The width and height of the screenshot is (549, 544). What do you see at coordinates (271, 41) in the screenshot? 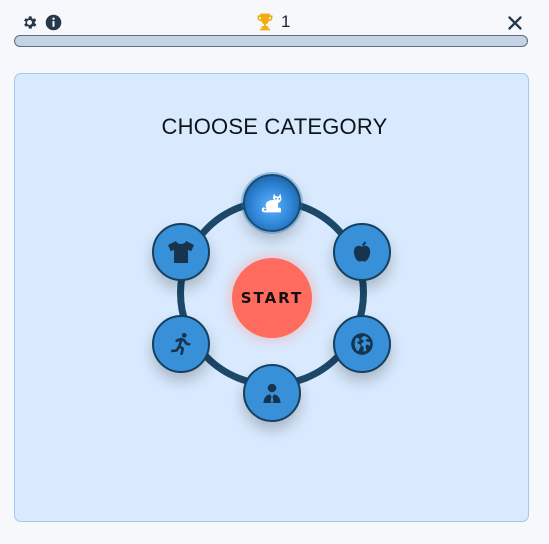
I see `progress-bar` at bounding box center [271, 41].